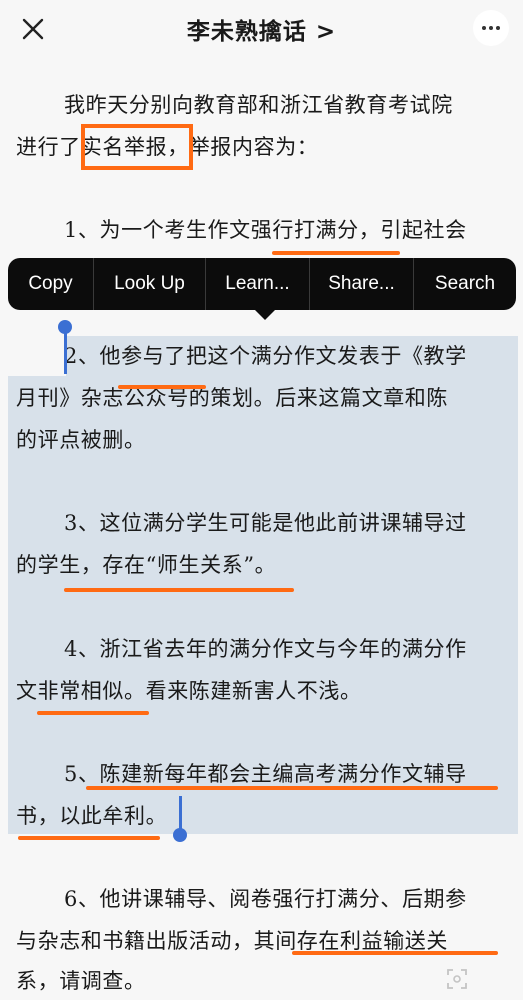 This screenshot has height=1000, width=523. What do you see at coordinates (65, 352) in the screenshot?
I see `selection-start-stem` at bounding box center [65, 352].